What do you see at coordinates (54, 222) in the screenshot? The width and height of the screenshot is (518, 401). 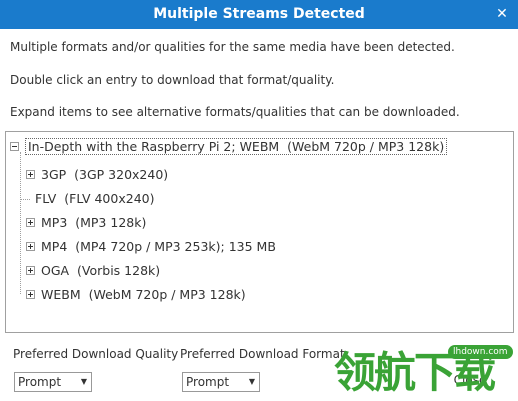 I see `tree-item-label: MP3` at bounding box center [54, 222].